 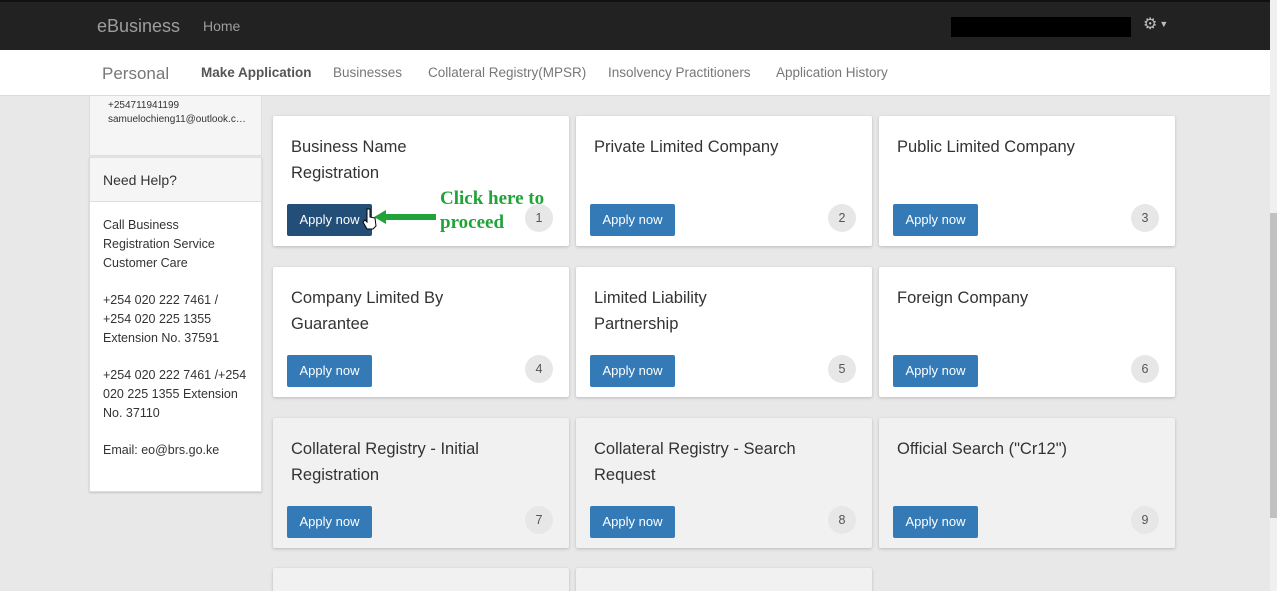 I want to click on help-email: Email: eo@brs.go.ke, so click(x=161, y=450).